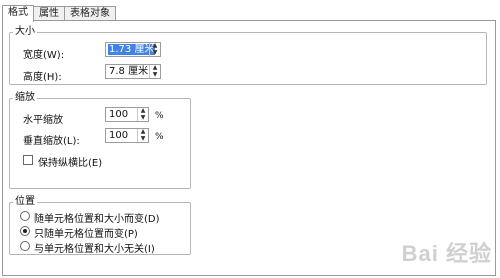 This screenshot has height=278, width=500. What do you see at coordinates (97, 217) in the screenshot?
I see `radio-move-and-size-label: 随单元格位置和大小而变(D)` at bounding box center [97, 217].